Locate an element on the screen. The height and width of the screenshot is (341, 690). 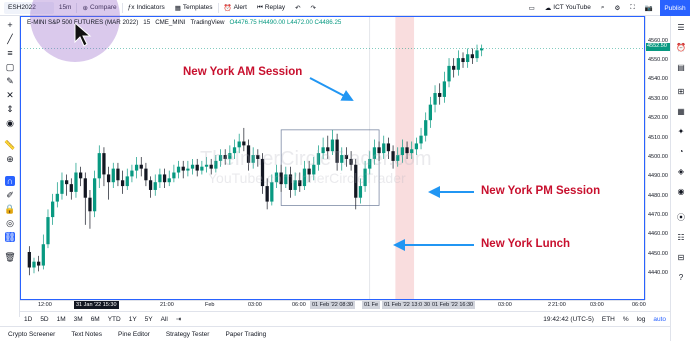
legend-title: E-MINI S&P 500 FUTURES (MAR 2022) is located at coordinates (82, 22).